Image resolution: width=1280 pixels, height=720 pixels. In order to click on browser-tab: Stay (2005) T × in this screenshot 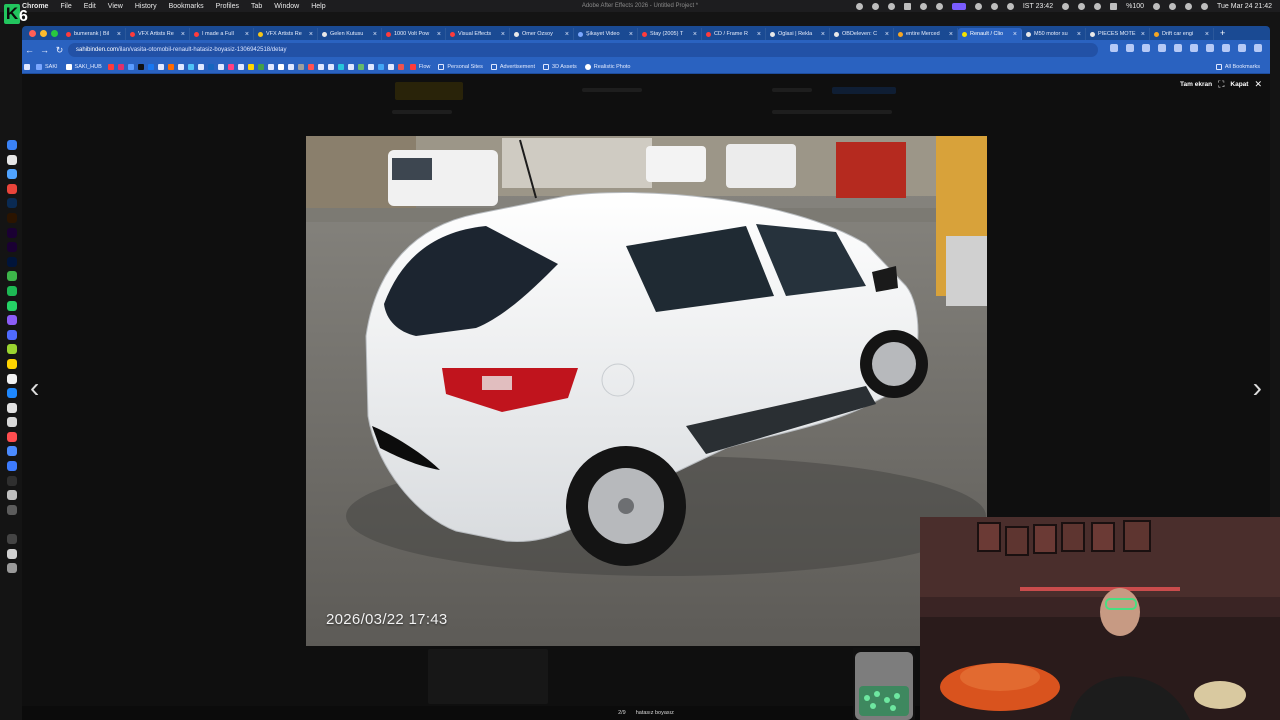, I will do `click(670, 34)`.